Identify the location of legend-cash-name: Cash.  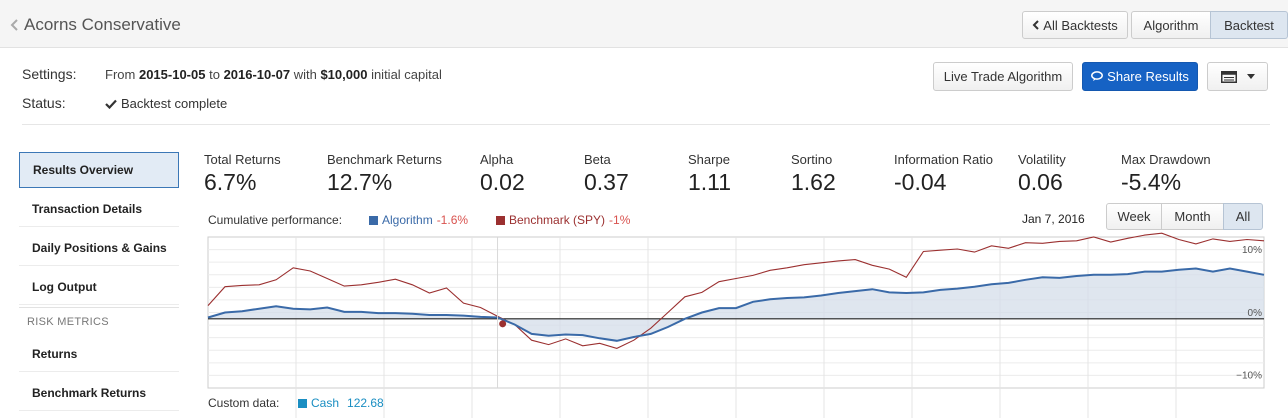
(325, 403).